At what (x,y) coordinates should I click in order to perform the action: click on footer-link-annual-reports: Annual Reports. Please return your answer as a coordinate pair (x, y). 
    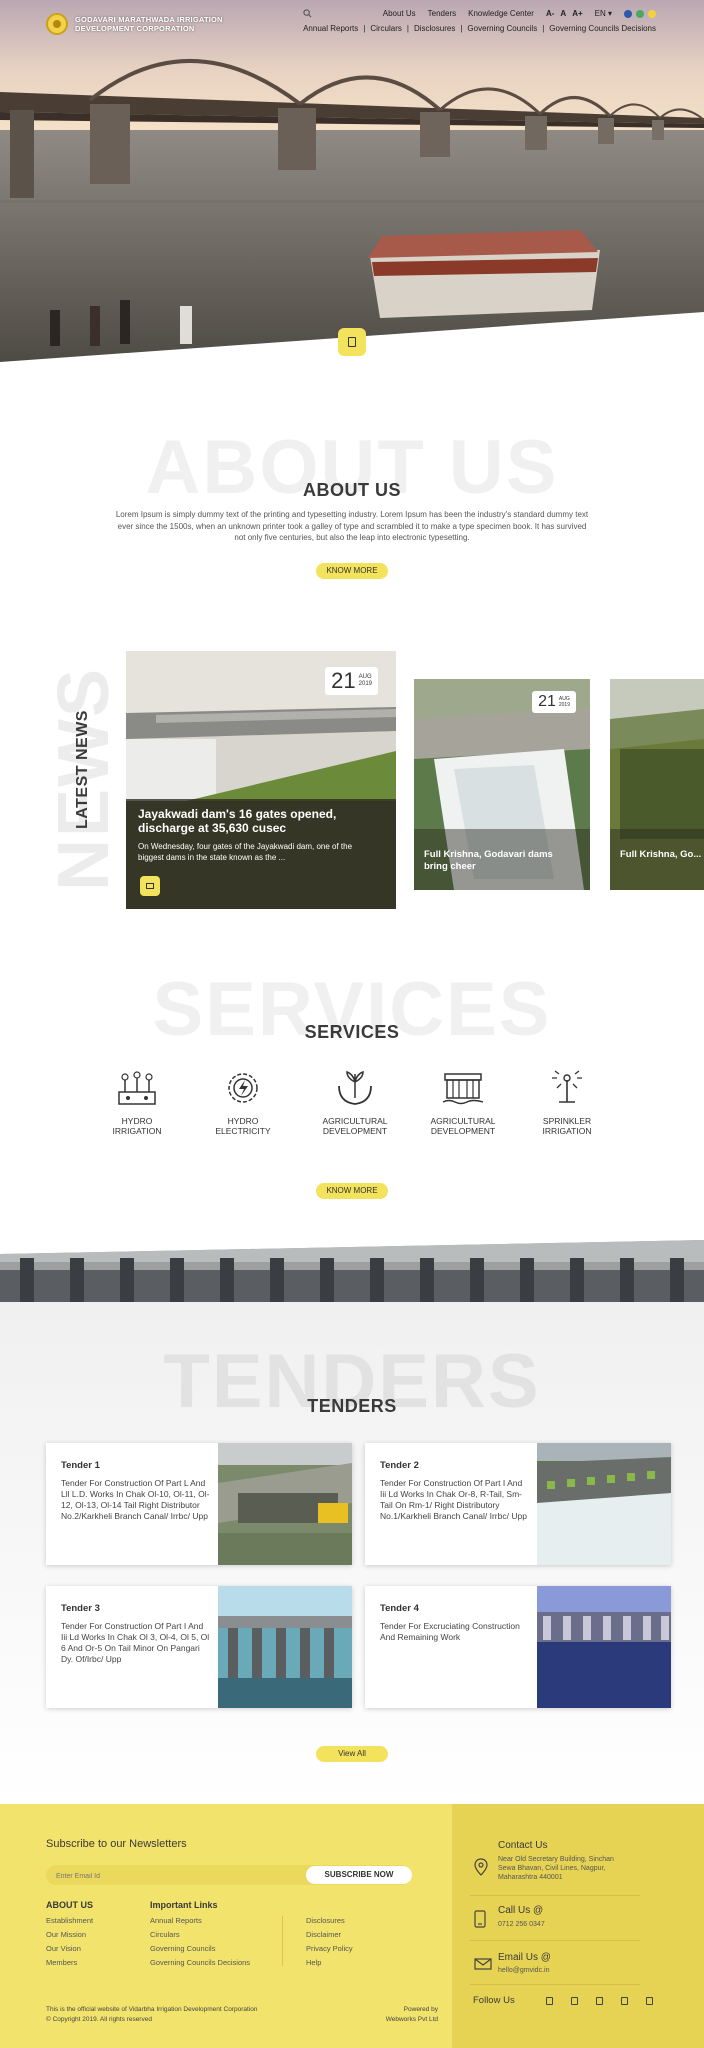
    Looking at the image, I should click on (200, 1921).